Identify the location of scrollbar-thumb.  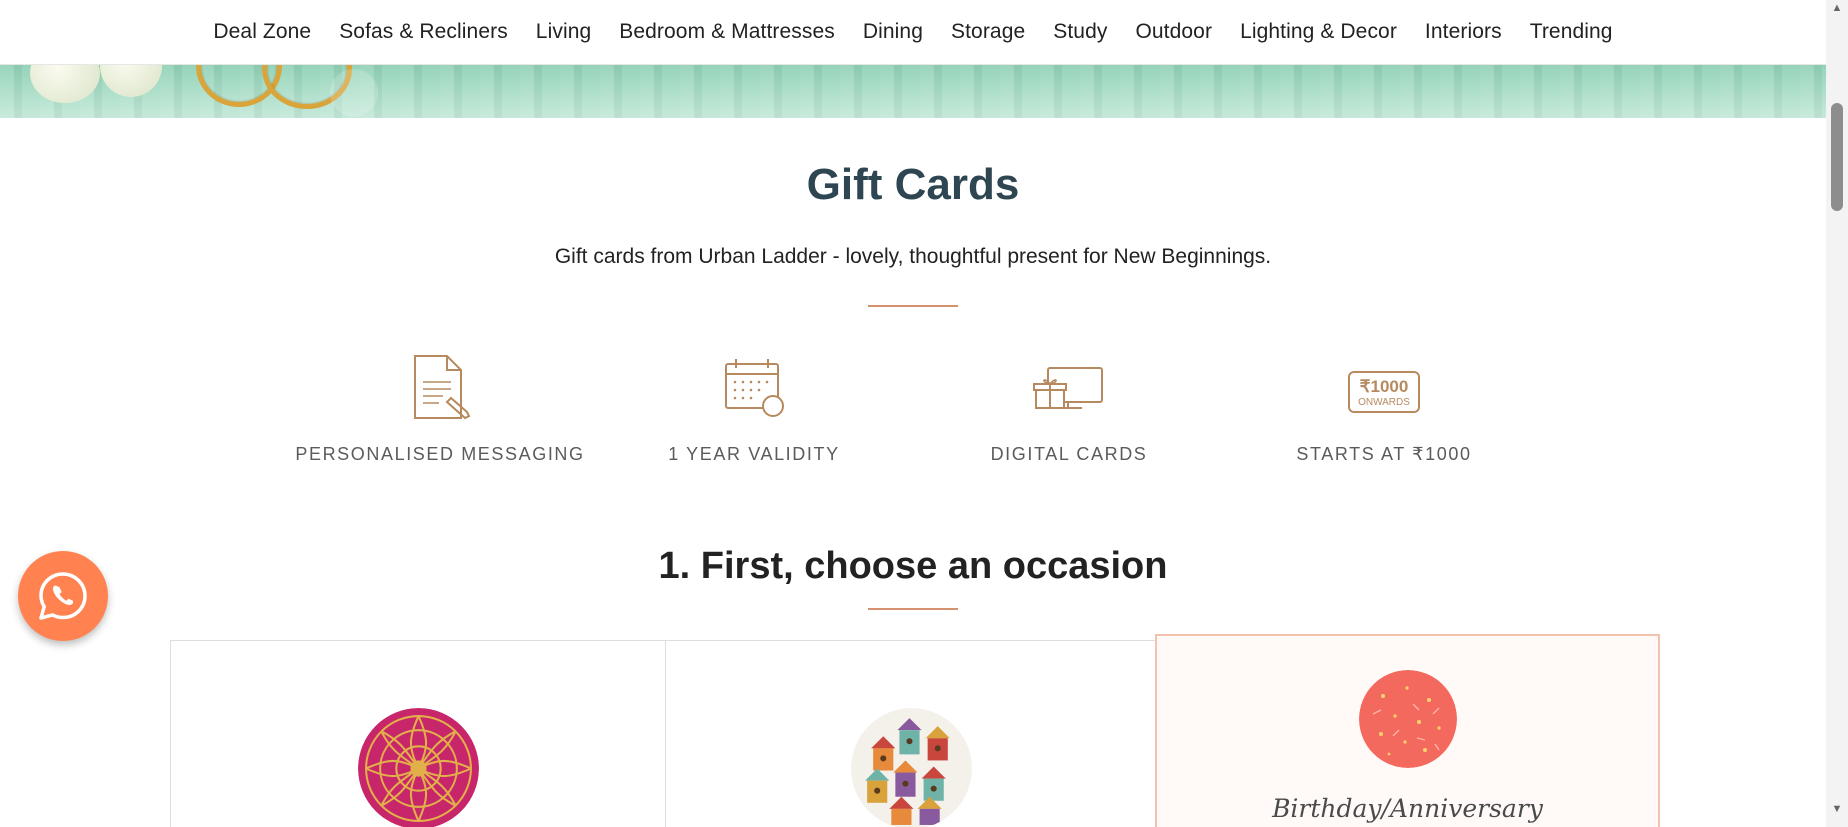
(1837, 157).